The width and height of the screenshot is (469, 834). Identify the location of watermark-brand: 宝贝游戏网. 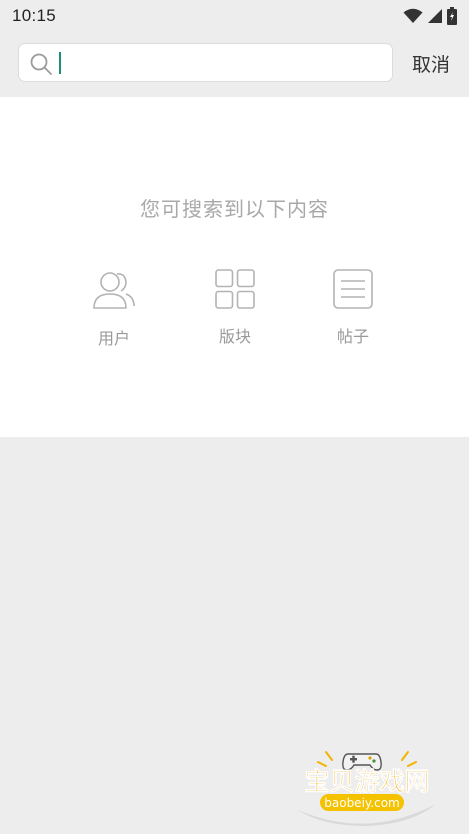
(366, 781).